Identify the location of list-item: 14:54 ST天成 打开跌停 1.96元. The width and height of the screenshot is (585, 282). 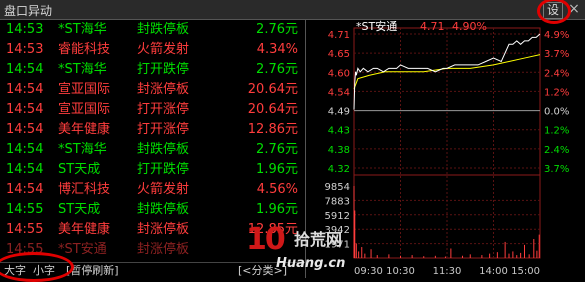
(152, 170).